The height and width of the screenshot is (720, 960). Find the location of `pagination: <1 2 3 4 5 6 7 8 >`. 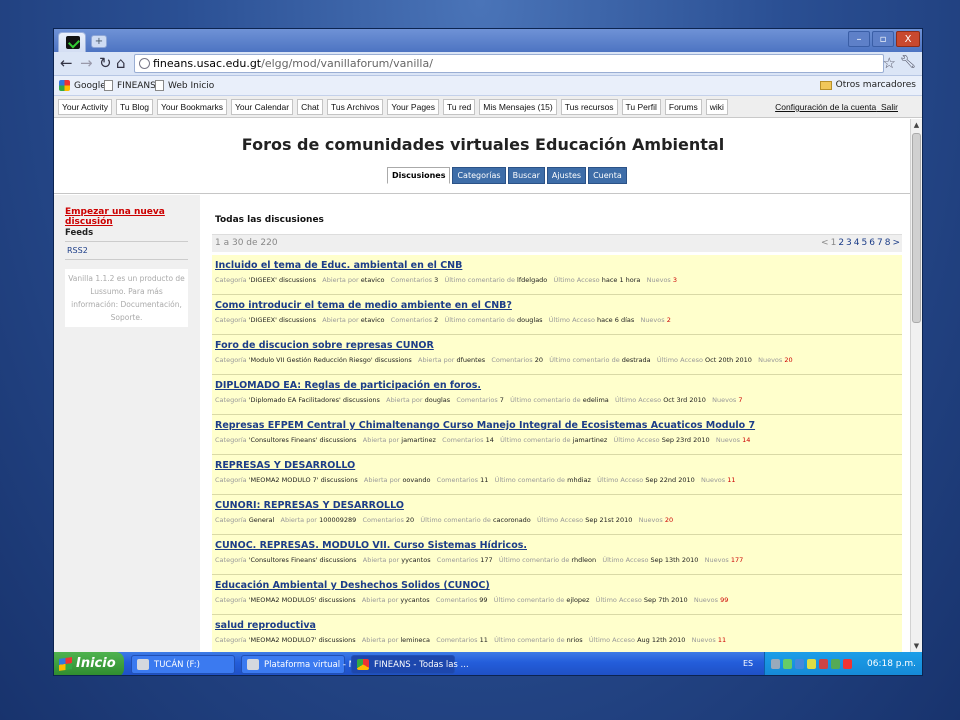

pagination: <1 2 3 4 5 6 7 8 > is located at coordinates (860, 243).